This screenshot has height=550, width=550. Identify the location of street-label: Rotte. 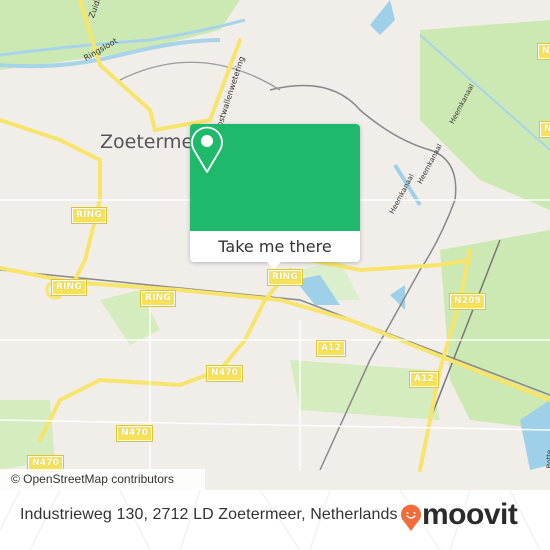
(547, 459).